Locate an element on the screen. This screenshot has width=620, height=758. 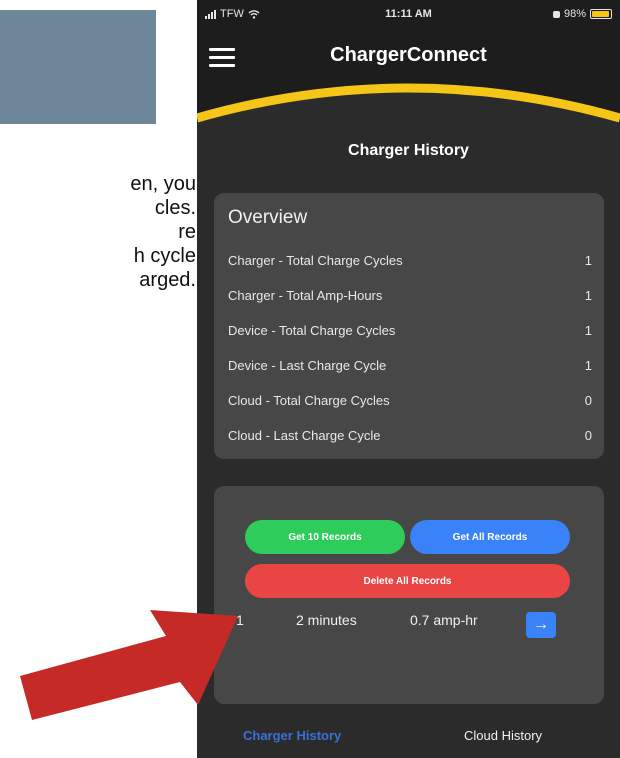
record-duration: 2 minutes is located at coordinates (326, 620).